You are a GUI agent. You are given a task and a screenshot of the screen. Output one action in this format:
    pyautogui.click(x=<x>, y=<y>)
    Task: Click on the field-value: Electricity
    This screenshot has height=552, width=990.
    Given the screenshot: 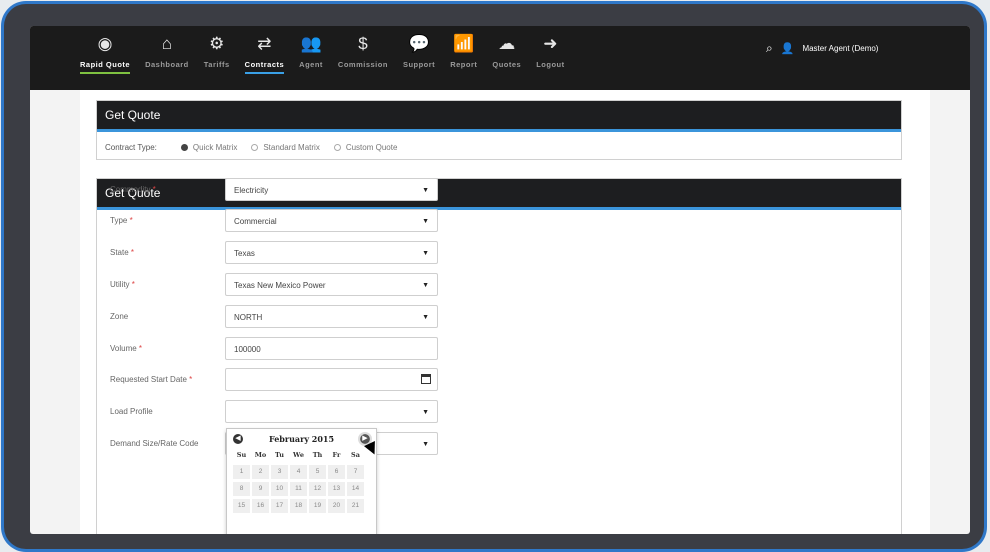 What is the action you would take?
    pyautogui.click(x=251, y=190)
    